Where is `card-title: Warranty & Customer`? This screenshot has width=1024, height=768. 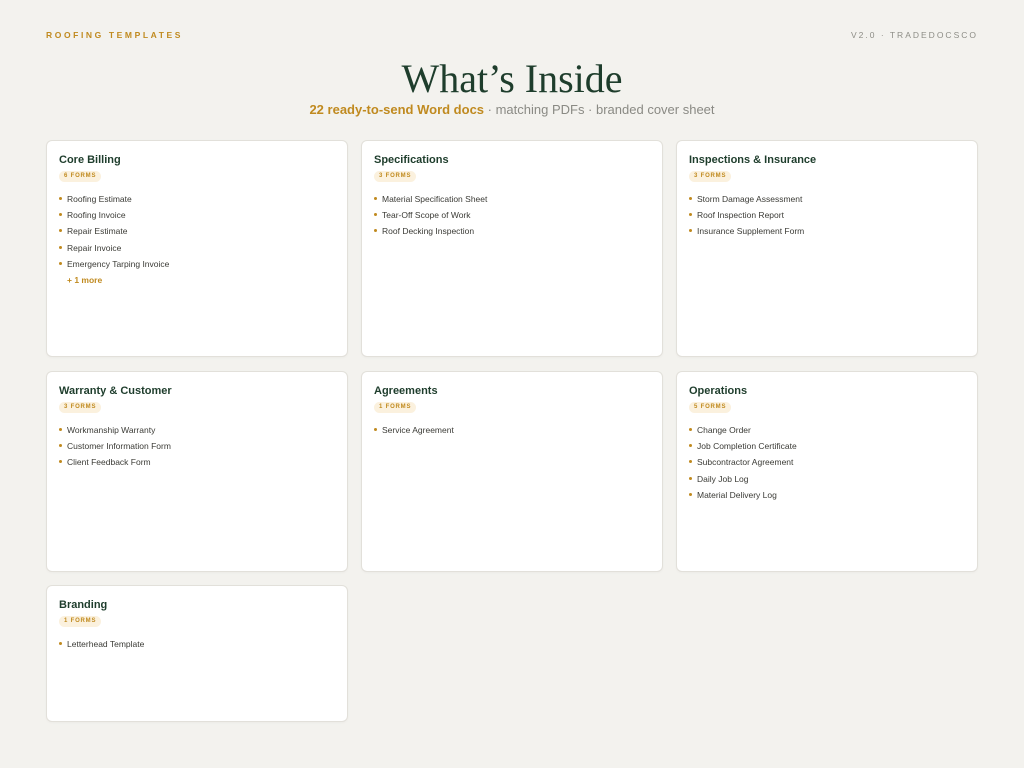
card-title: Warranty & Customer is located at coordinates (115, 391).